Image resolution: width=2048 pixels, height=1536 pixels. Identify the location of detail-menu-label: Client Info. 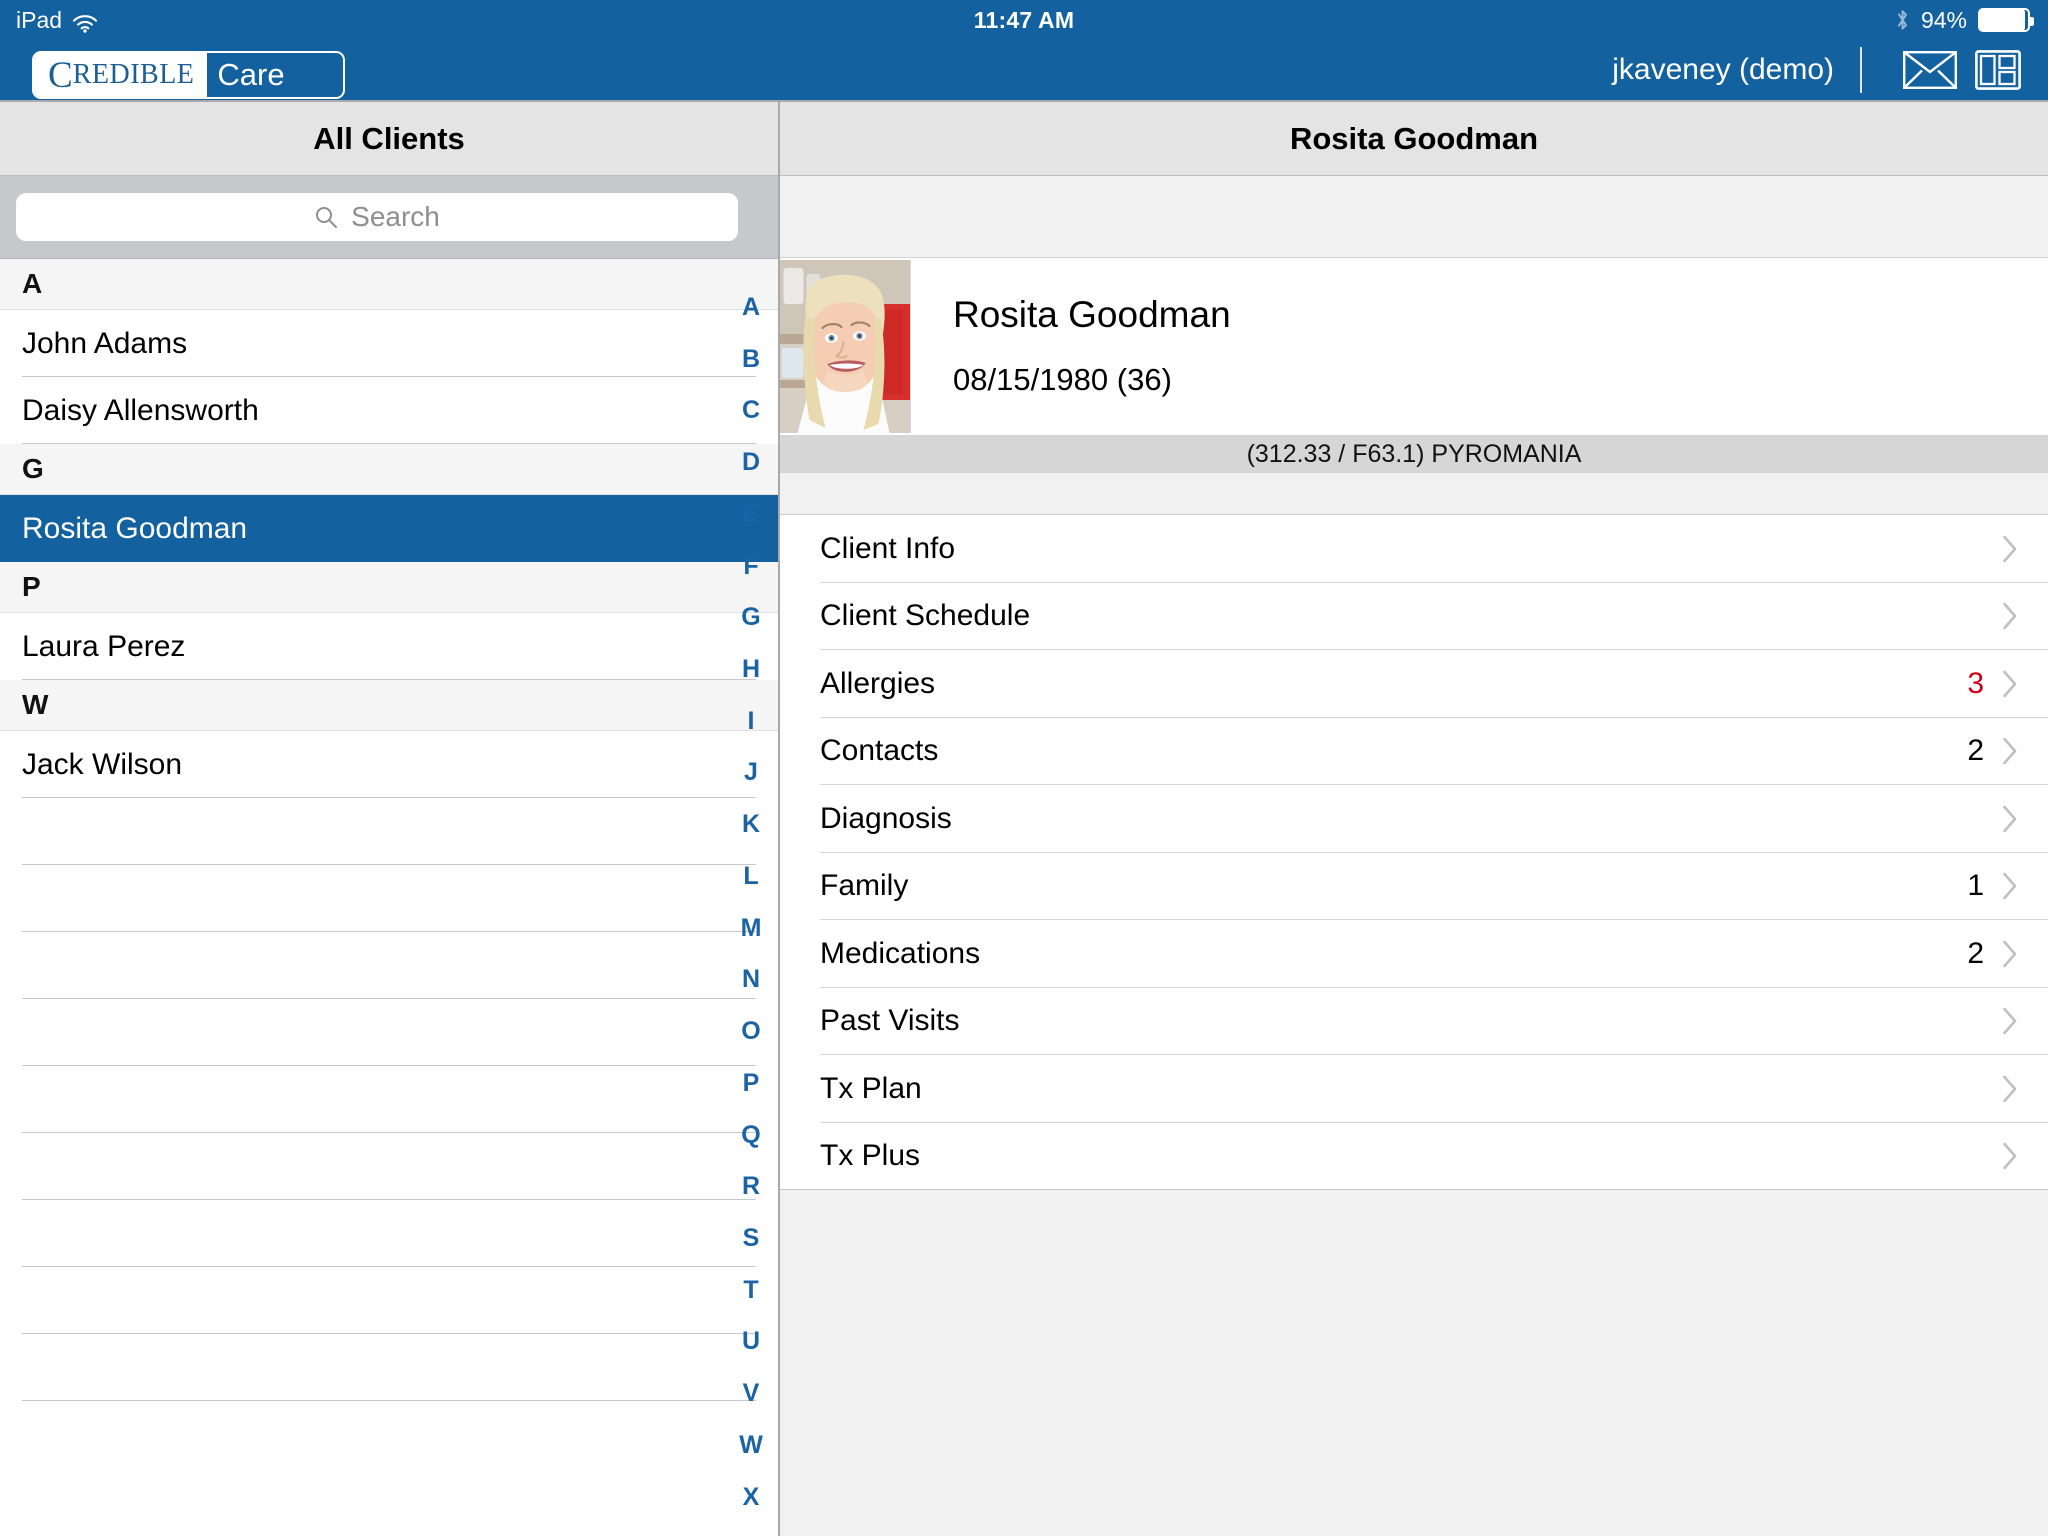
(888, 548).